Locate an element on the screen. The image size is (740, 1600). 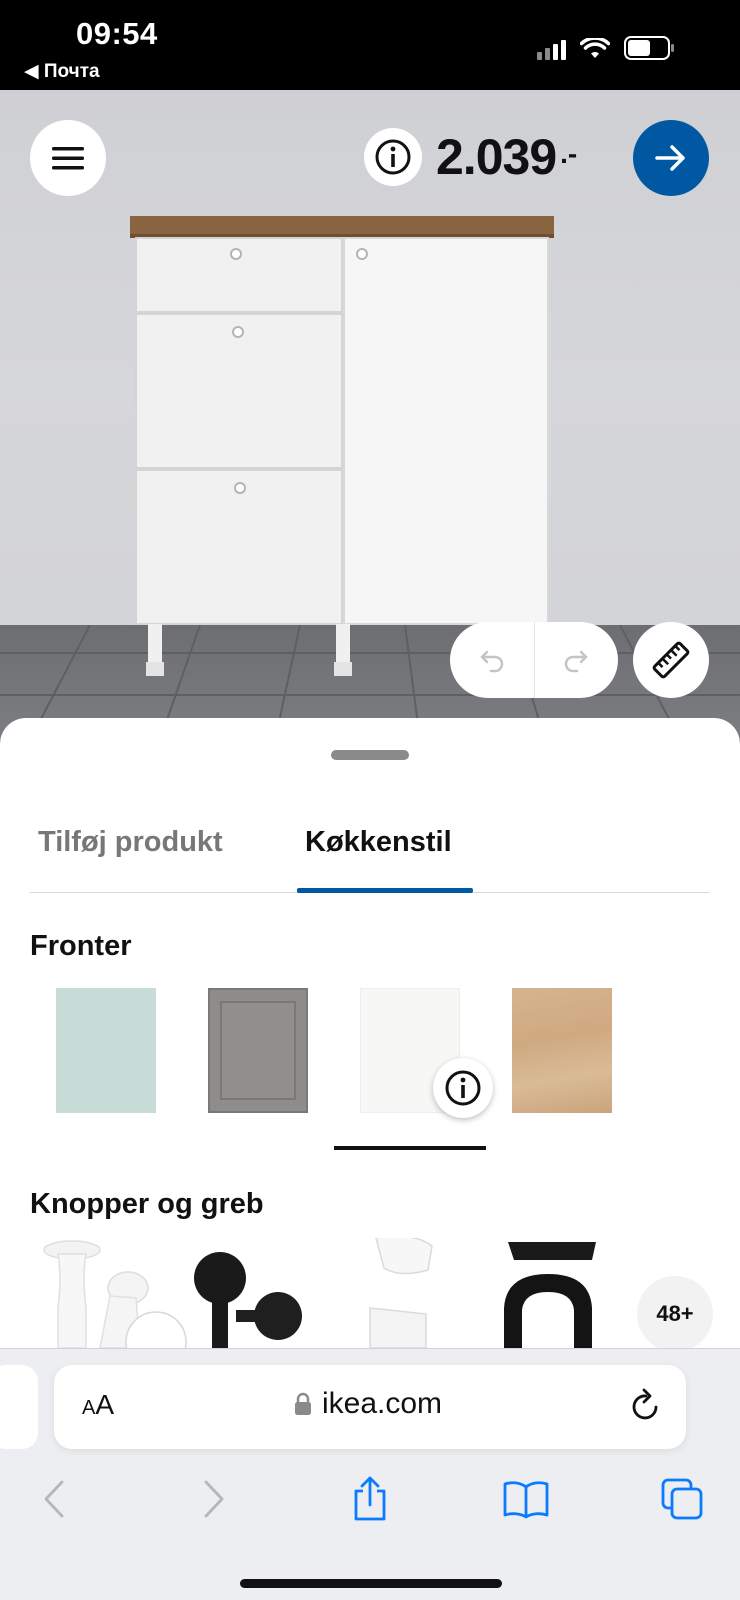
book-icon is located at coordinates (526, 1500).